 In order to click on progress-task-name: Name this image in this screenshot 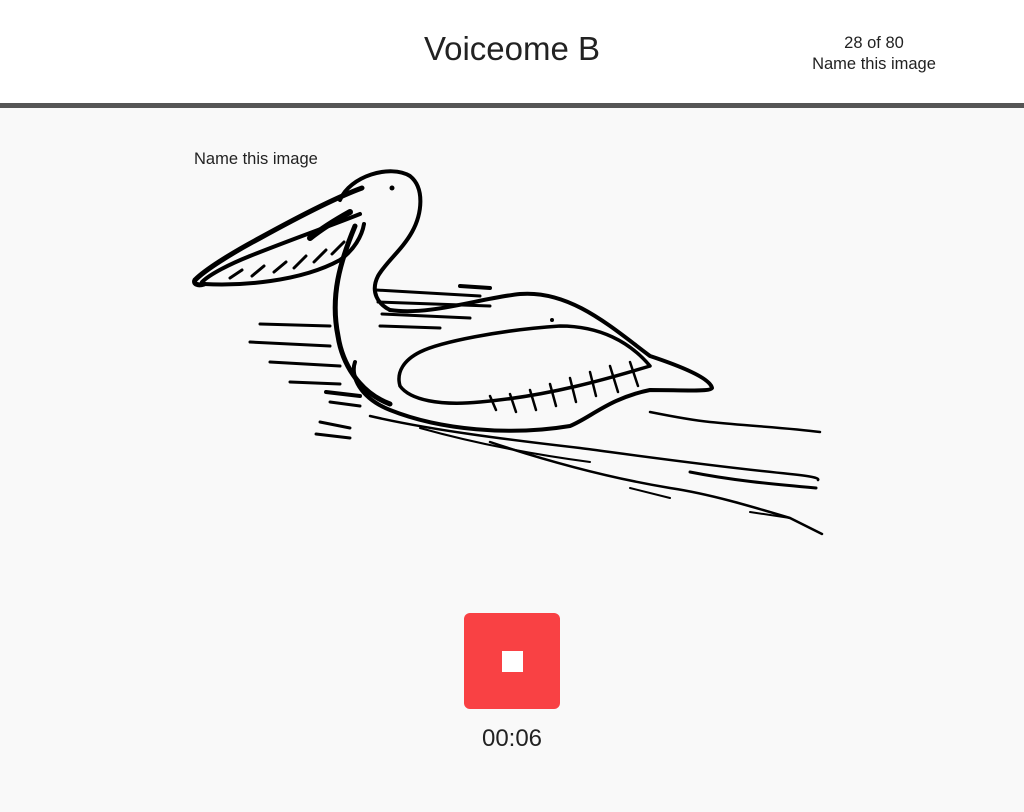, I will do `click(874, 64)`.